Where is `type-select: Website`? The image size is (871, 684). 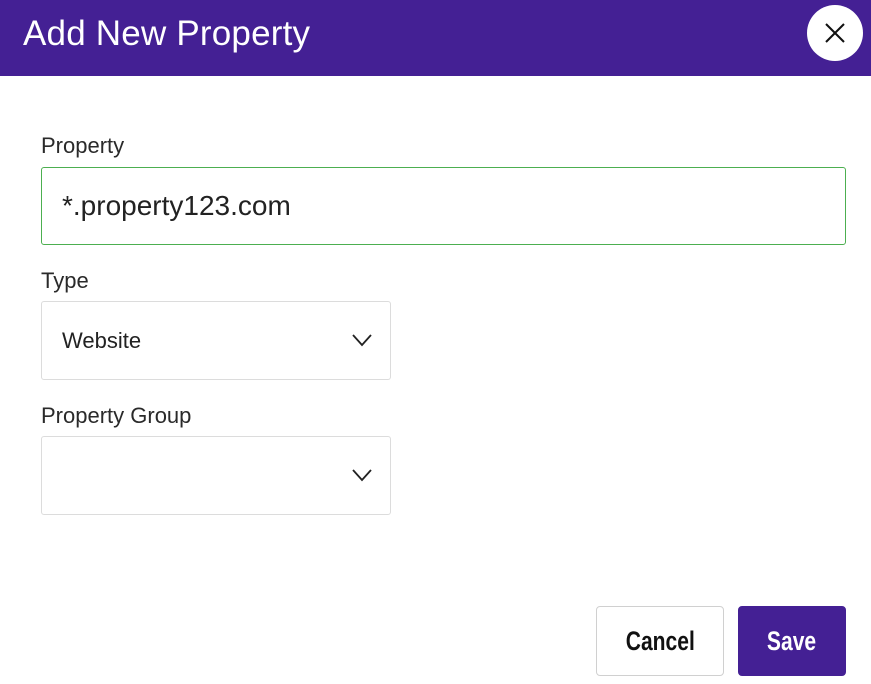
type-select: Website is located at coordinates (216, 340).